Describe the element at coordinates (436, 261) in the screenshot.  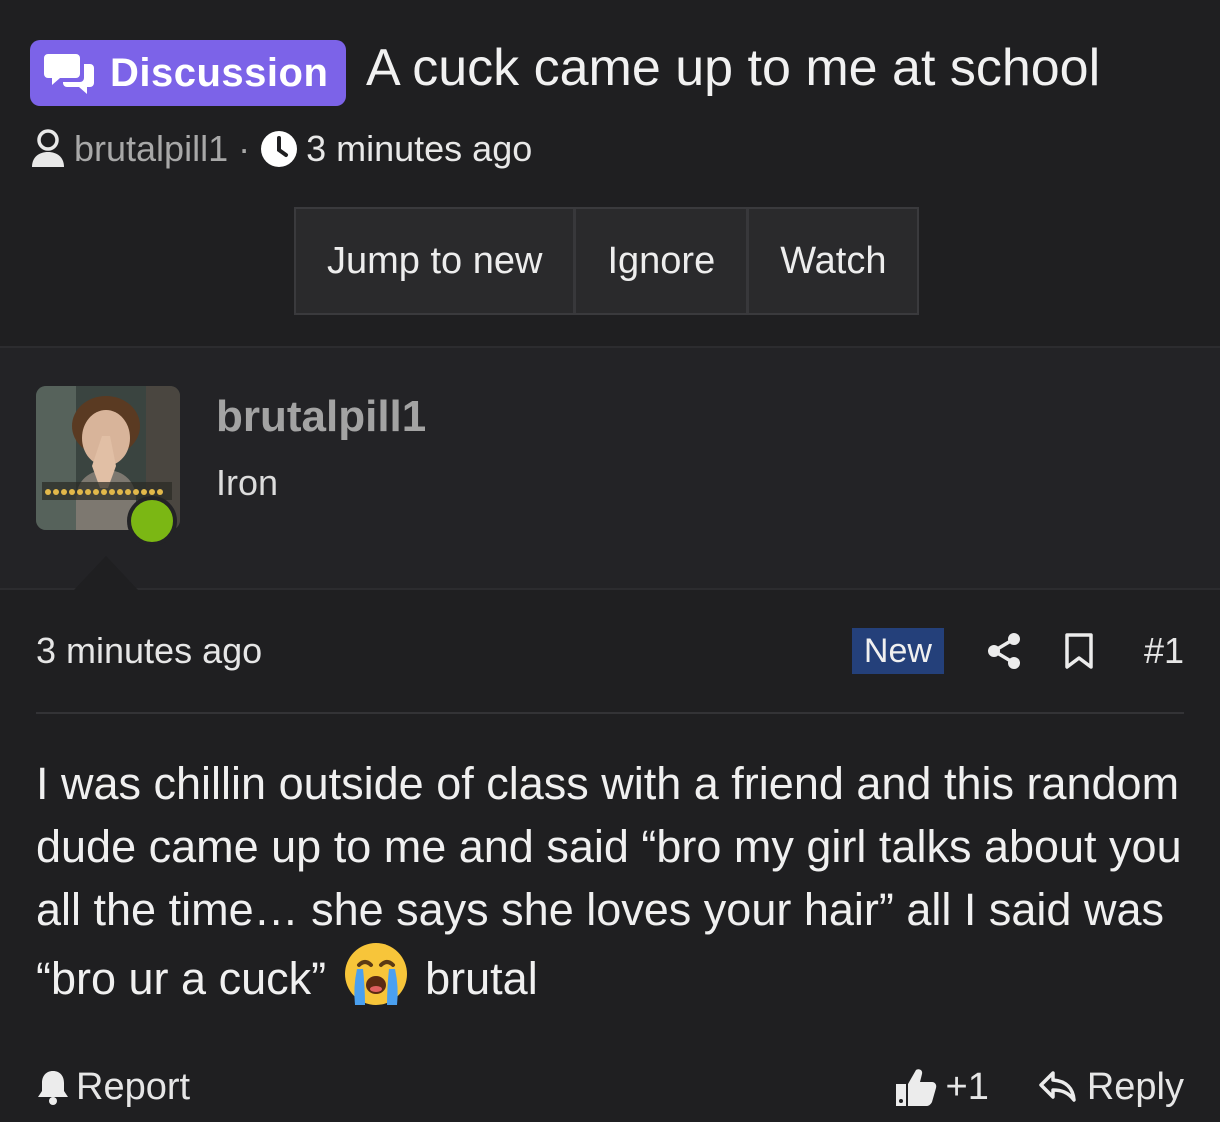
I see `jump-to-new-button: Jump to new` at that location.